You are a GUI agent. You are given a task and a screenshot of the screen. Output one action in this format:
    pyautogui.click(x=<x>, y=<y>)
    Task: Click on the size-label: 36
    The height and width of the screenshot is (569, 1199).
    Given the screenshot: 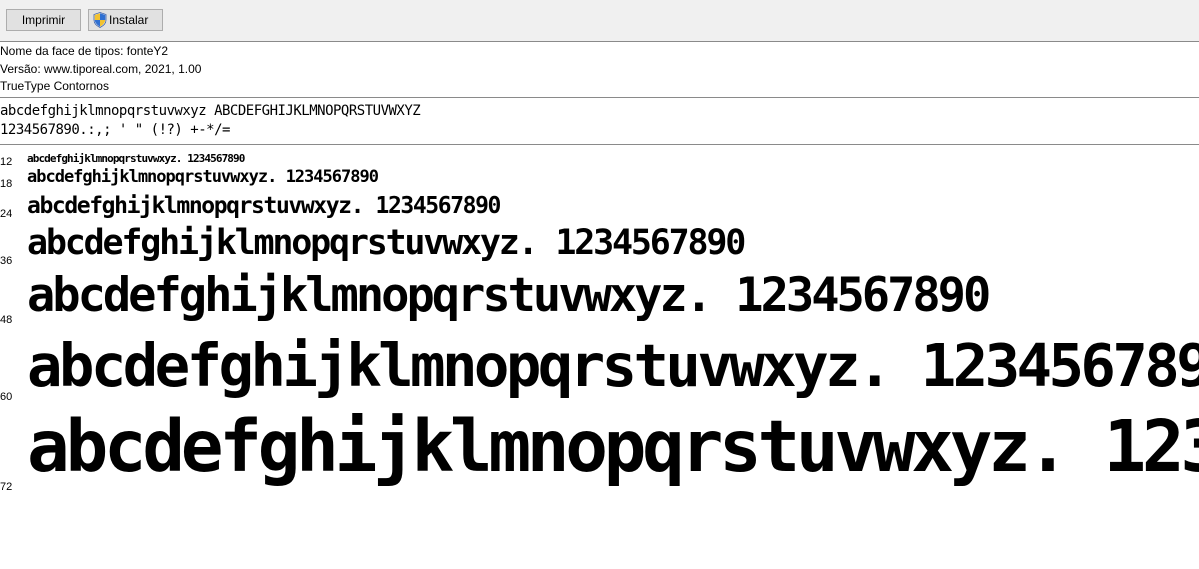 What is the action you would take?
    pyautogui.click(x=6, y=261)
    